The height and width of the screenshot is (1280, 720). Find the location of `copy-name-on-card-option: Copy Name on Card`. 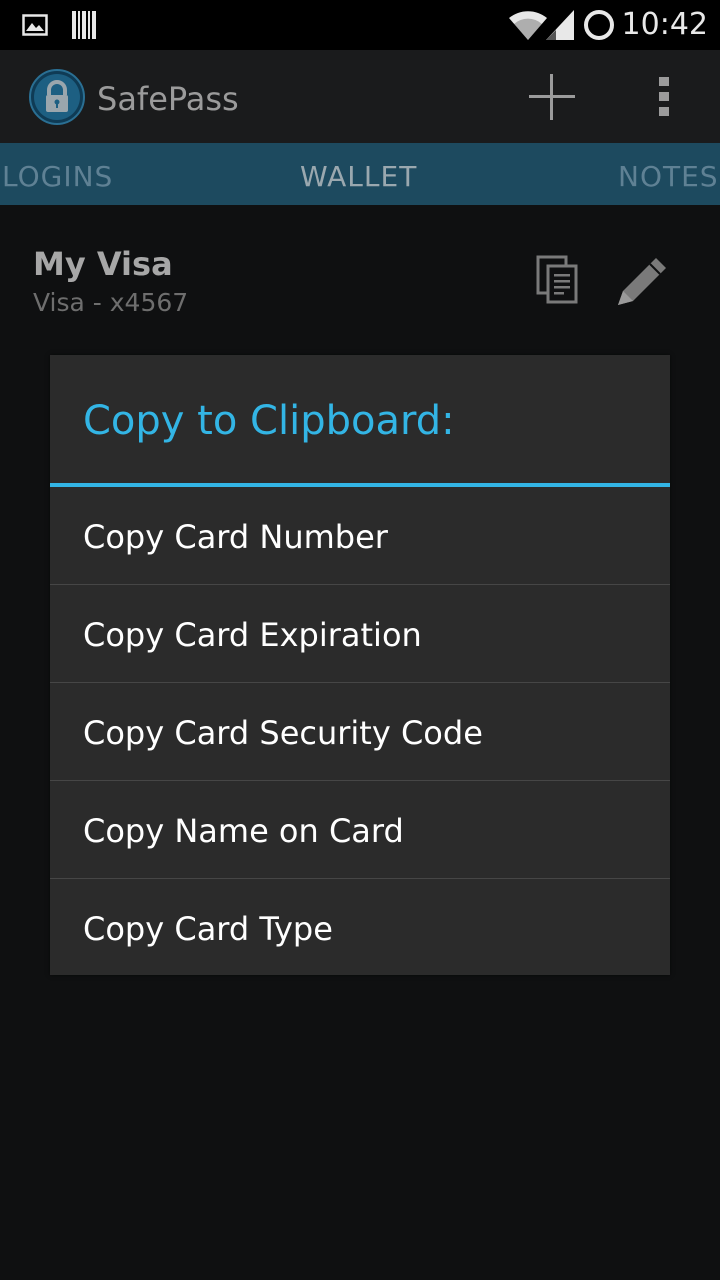

copy-name-on-card-option: Copy Name on Card is located at coordinates (360, 829).